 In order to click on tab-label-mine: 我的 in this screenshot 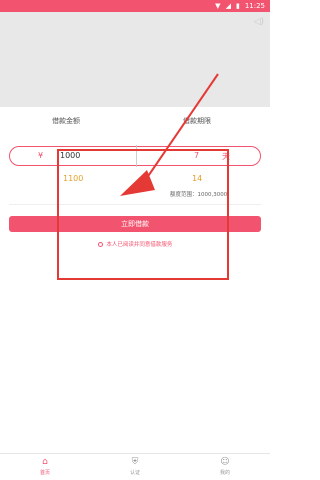, I will do `click(224, 473)`.